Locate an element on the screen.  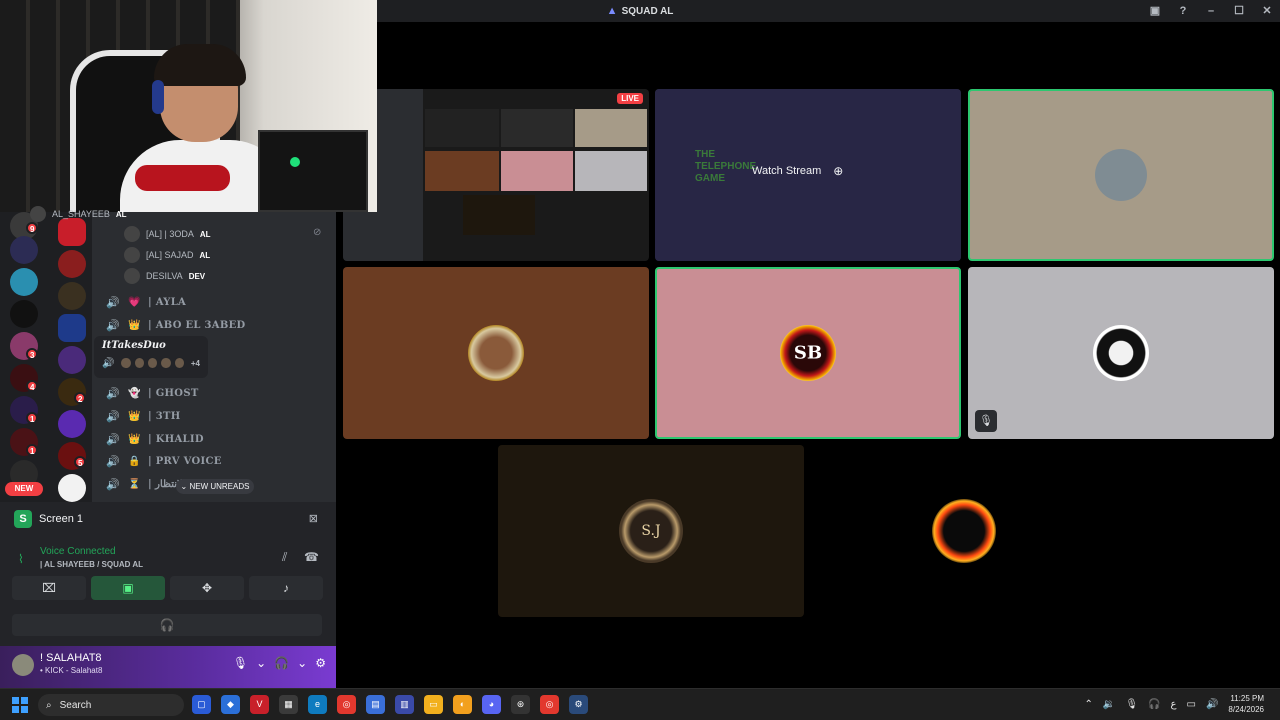
network-icon: ▭ is located at coordinates (1191, 704).